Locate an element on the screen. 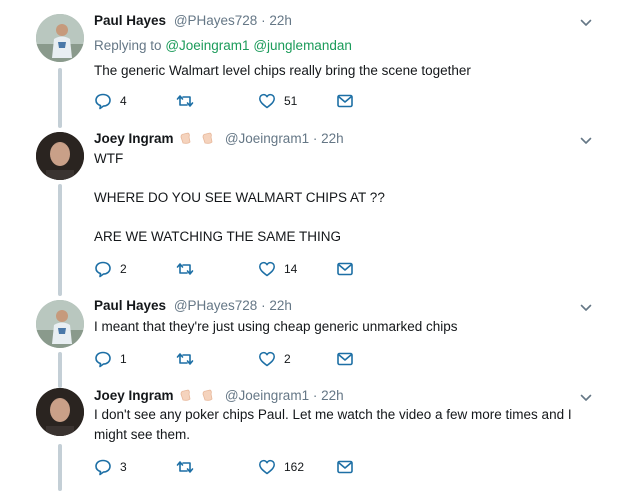 This screenshot has width=634, height=491. mention-link: @junglemandan is located at coordinates (302, 45).